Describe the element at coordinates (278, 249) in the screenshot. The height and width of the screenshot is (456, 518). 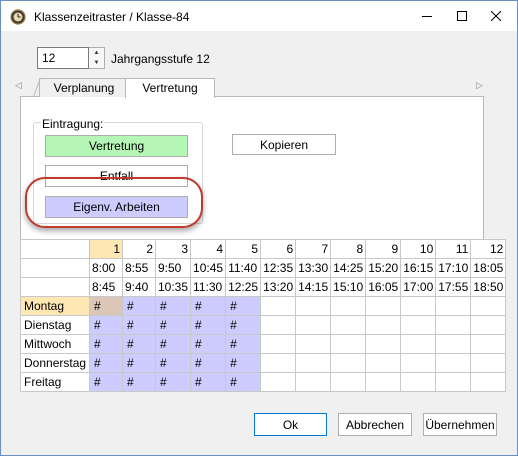
I see `period-number: 6` at that location.